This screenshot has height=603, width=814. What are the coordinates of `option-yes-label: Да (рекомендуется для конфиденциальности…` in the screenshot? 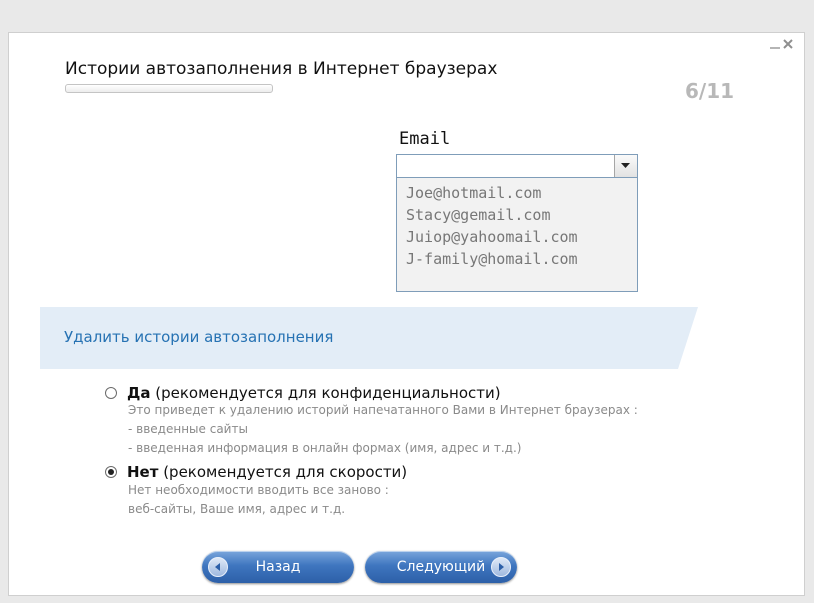 It's located at (314, 393).